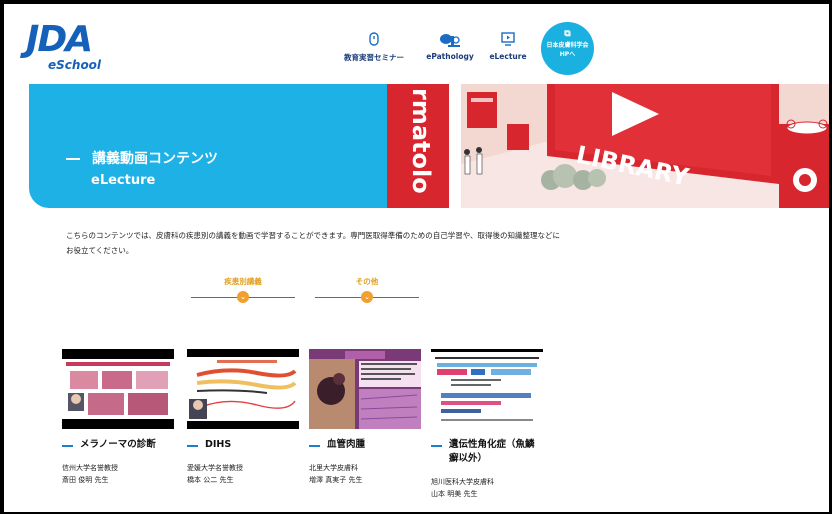 This screenshot has width=832, height=514. I want to click on nav-electure: eLecture, so click(508, 46).